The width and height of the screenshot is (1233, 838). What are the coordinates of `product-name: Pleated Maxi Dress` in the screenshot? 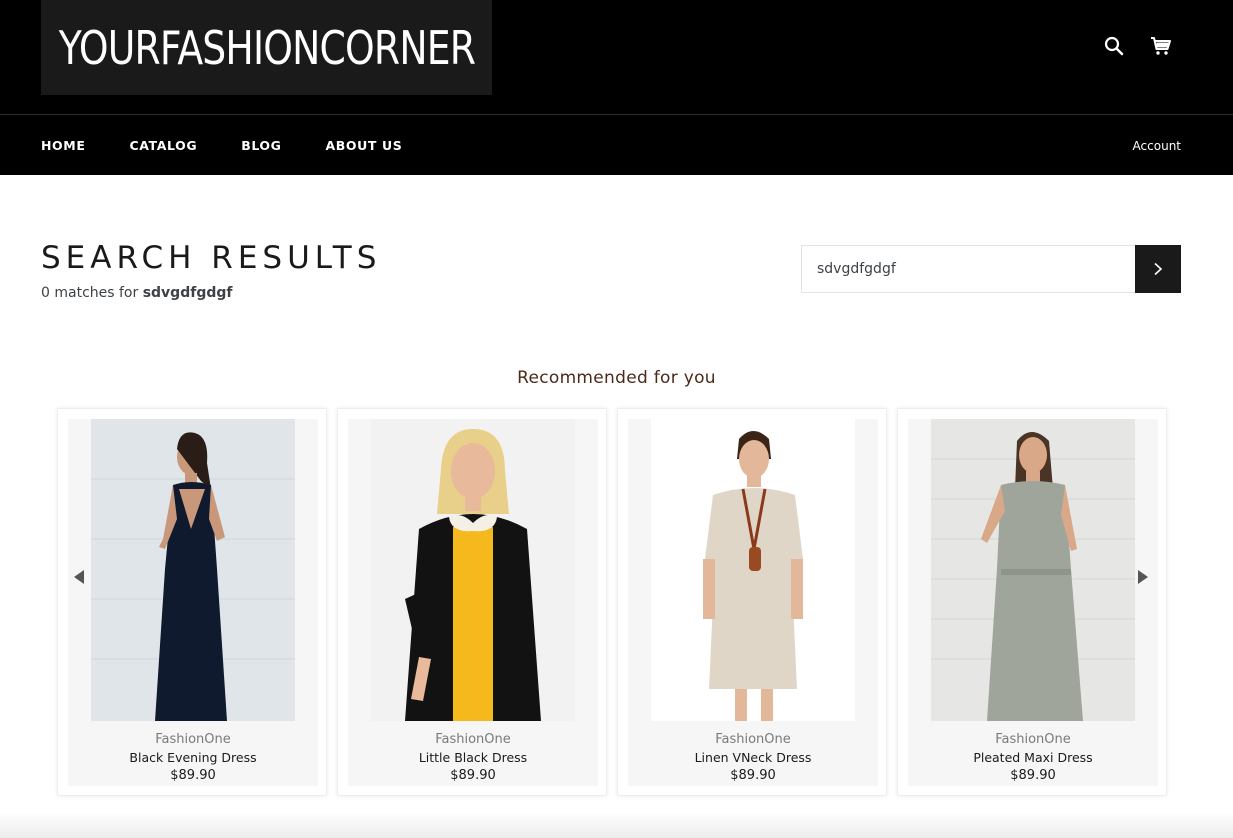 It's located at (1033, 757).